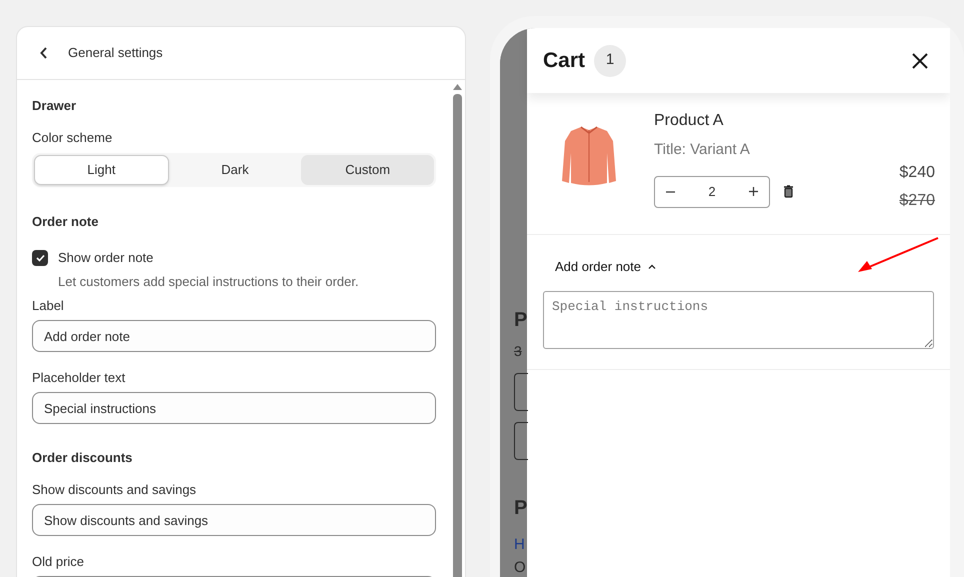 The height and width of the screenshot is (577, 964). I want to click on quantity-value: 2, so click(712, 191).